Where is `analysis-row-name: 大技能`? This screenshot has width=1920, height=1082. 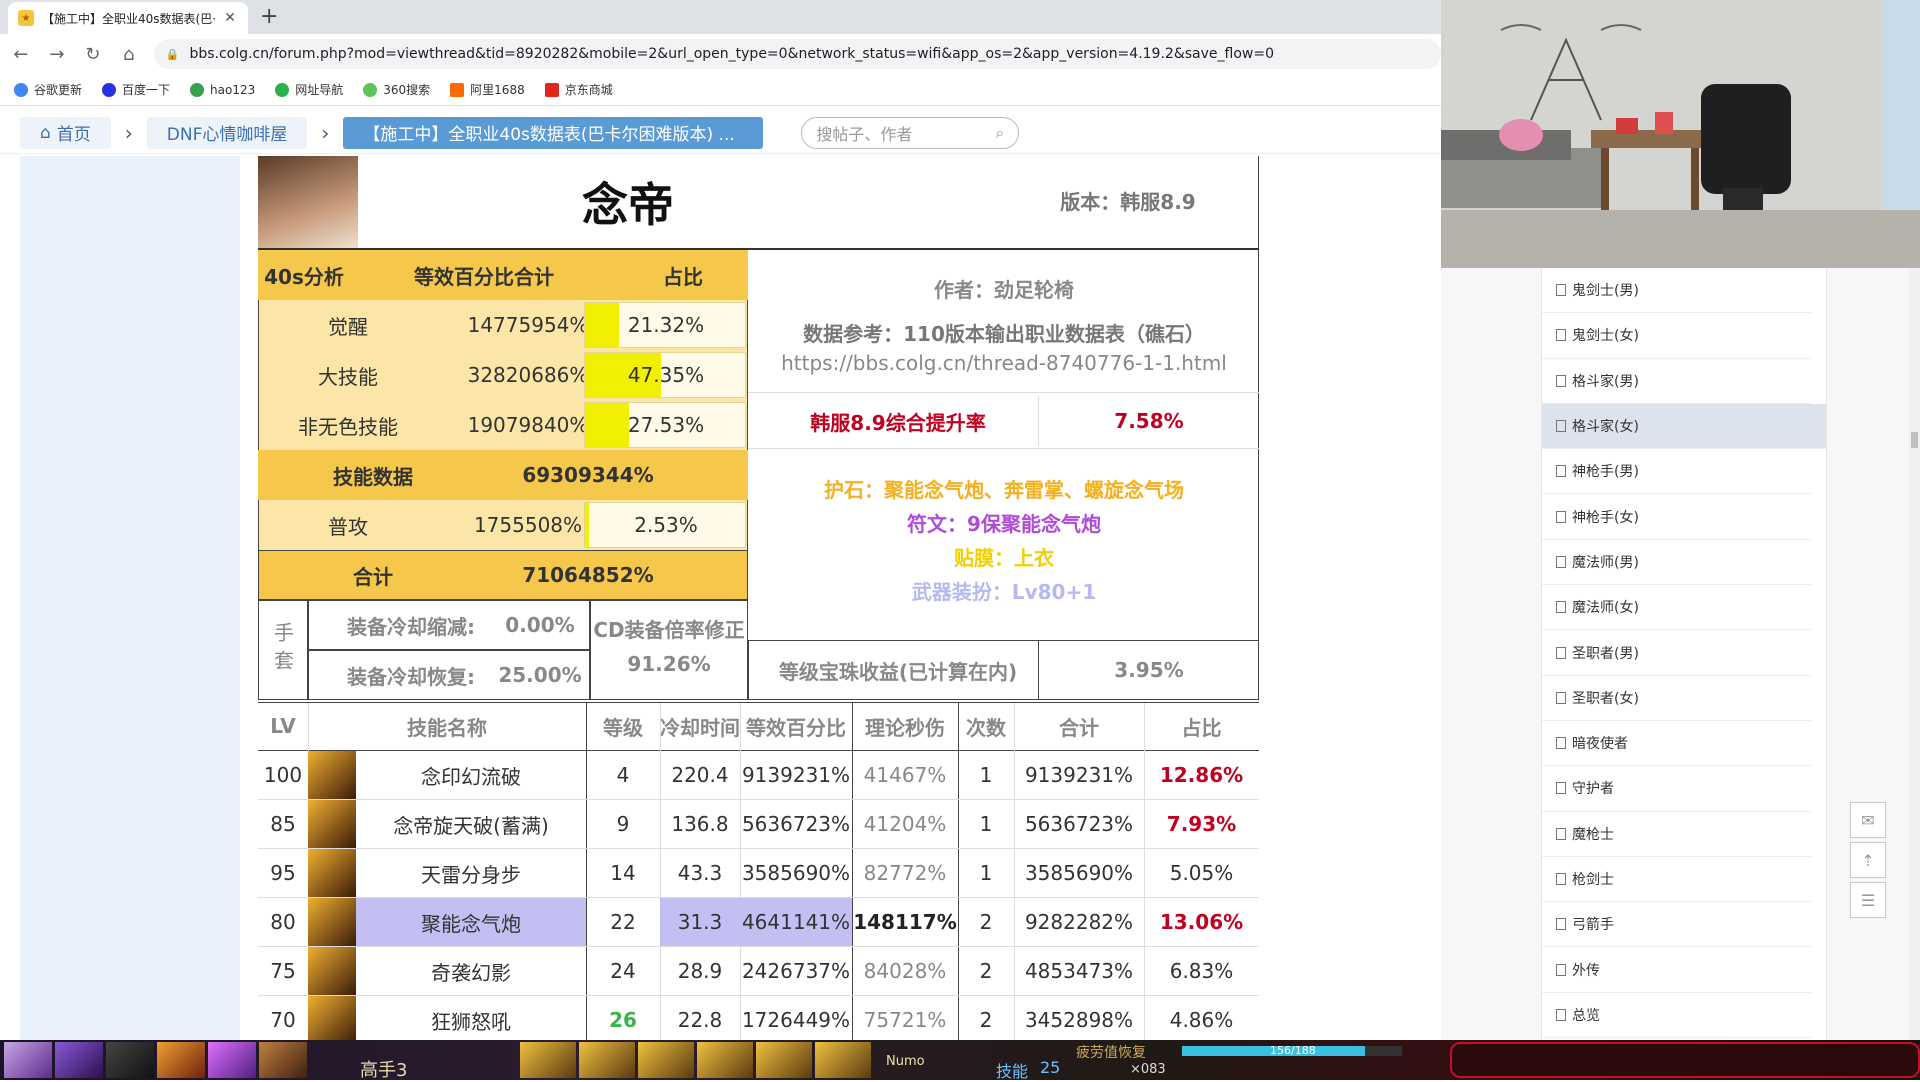 analysis-row-name: 大技能 is located at coordinates (348, 376).